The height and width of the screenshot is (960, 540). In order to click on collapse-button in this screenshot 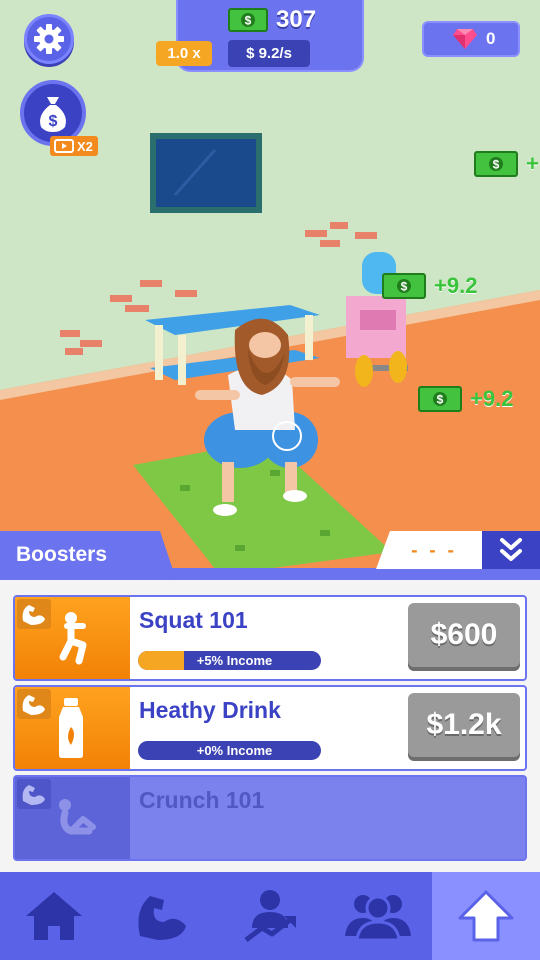, I will do `click(511, 550)`.